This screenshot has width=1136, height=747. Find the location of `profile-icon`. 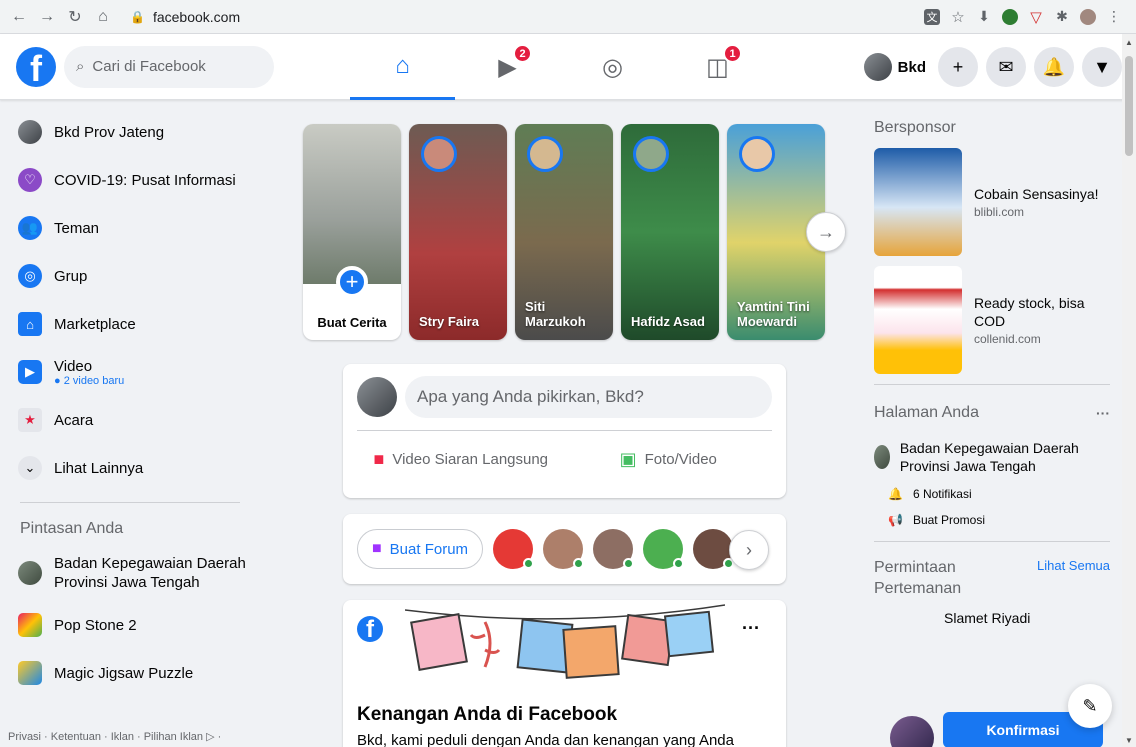

profile-icon is located at coordinates (1088, 16).